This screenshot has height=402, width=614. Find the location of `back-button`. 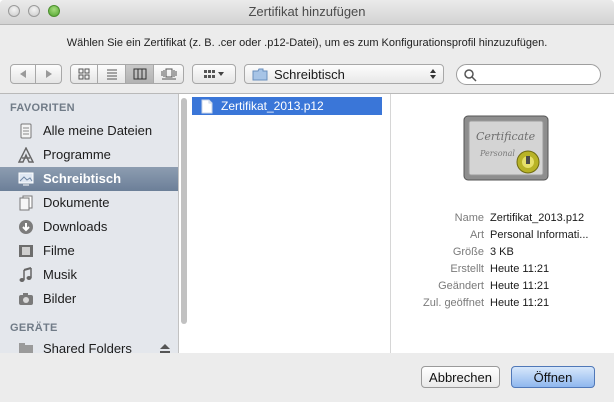

back-button is located at coordinates (23, 74).